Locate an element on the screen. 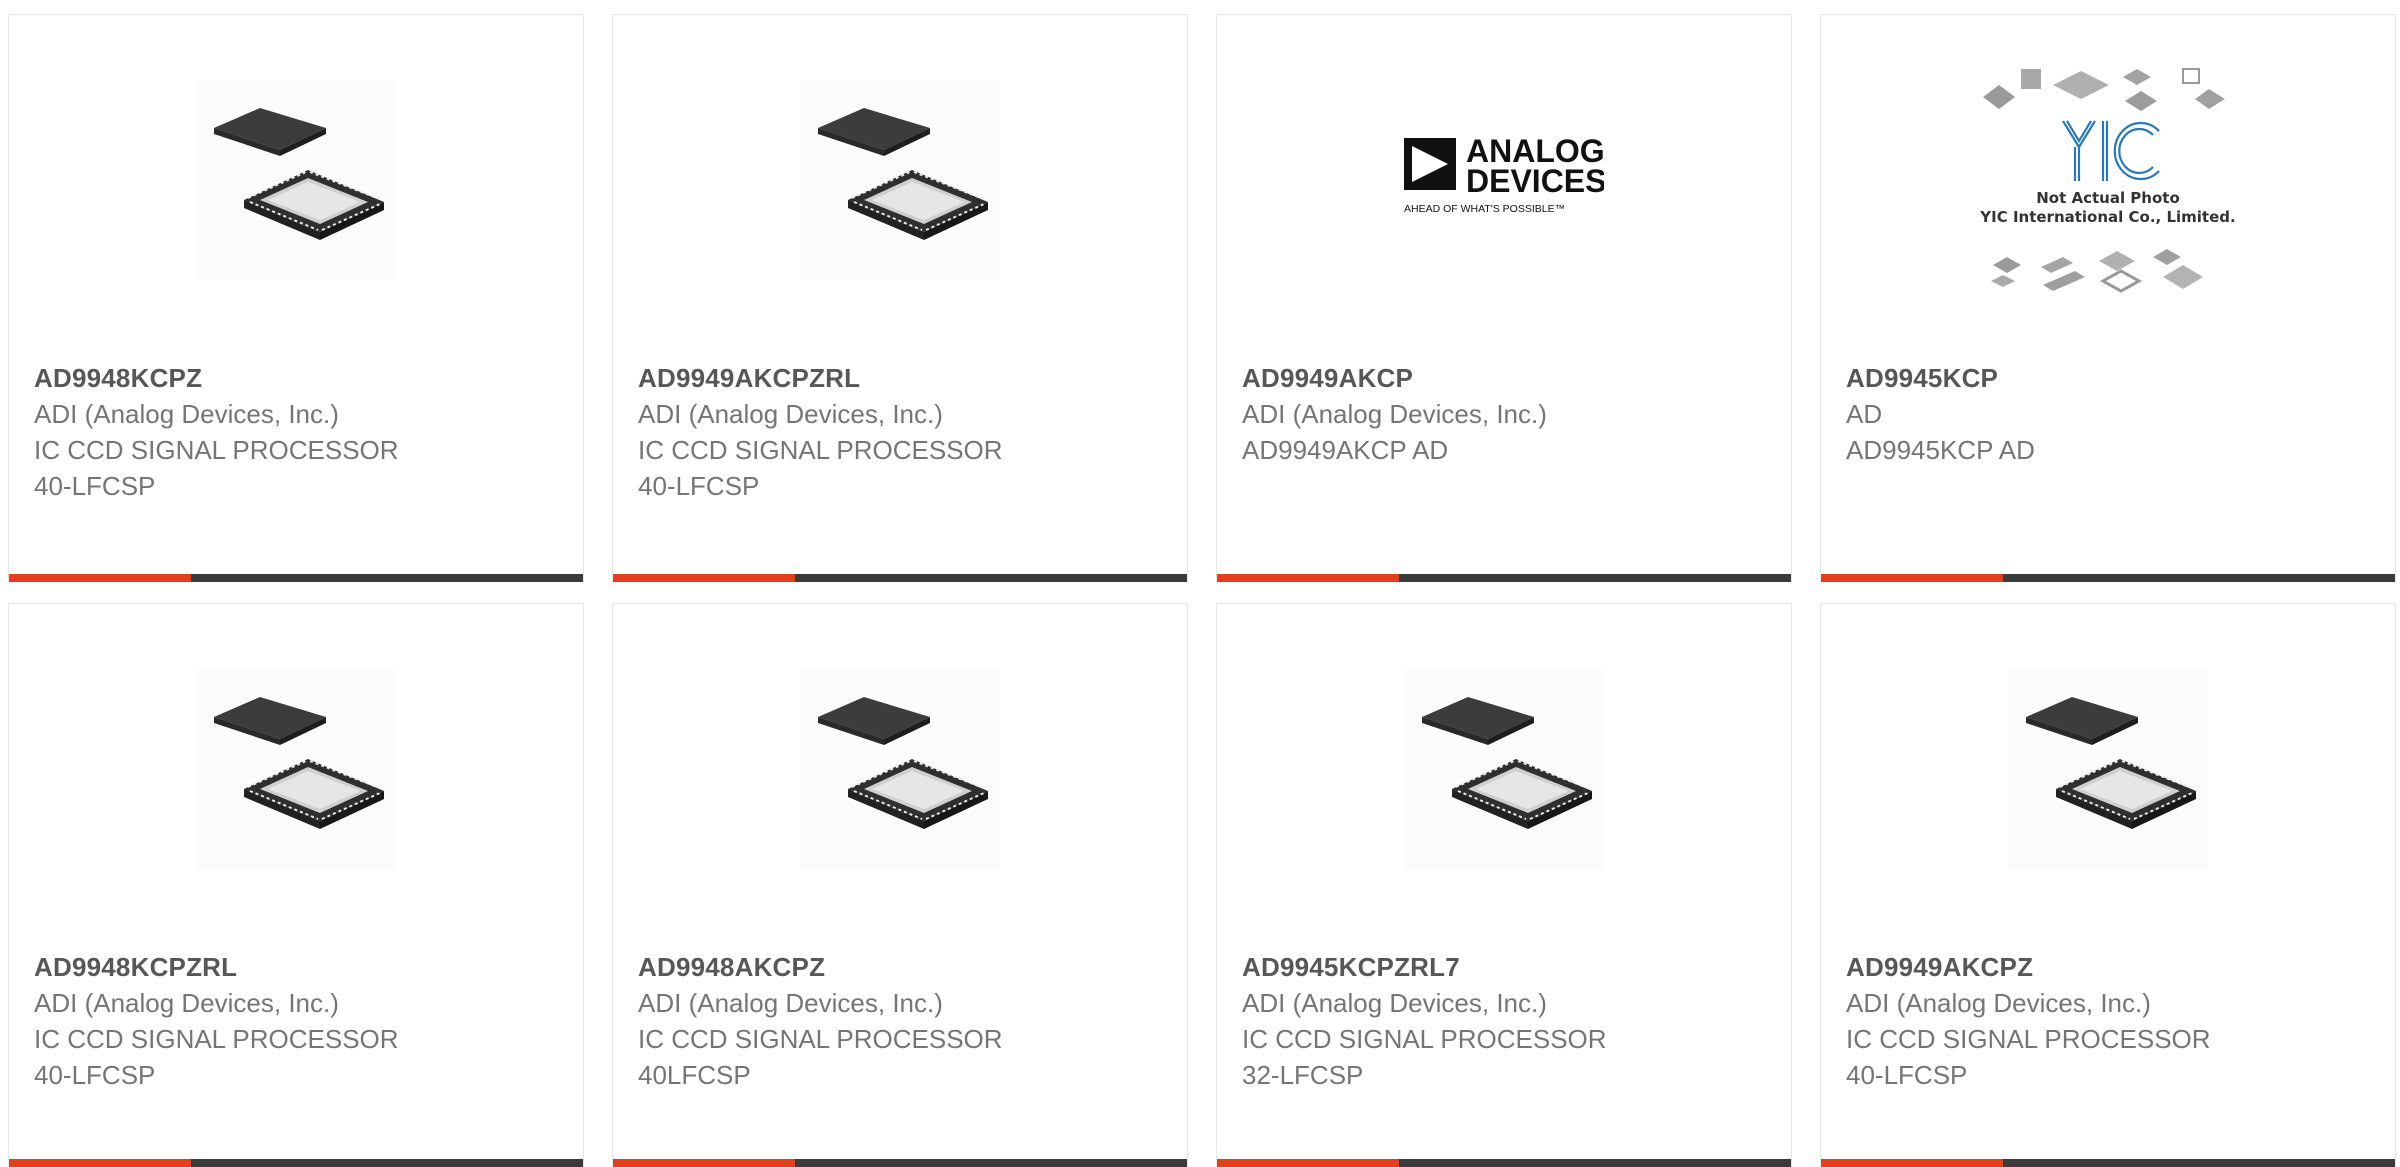  part-number-link: AD9949AKCPZ is located at coordinates (2110, 967).